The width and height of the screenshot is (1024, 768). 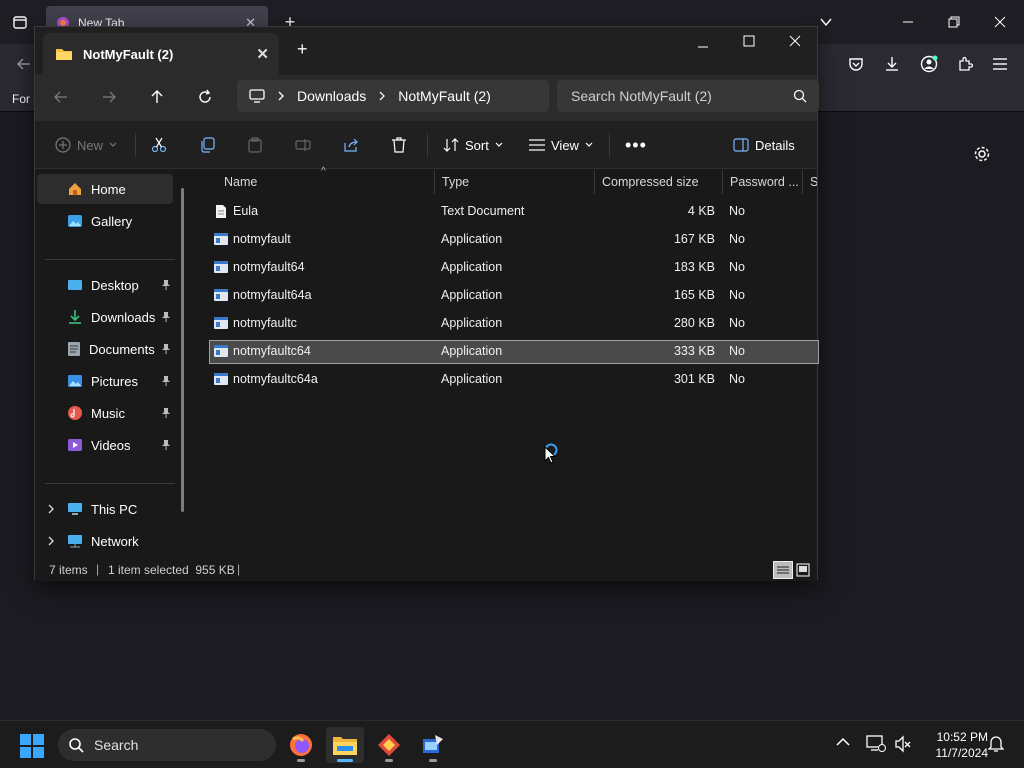 I want to click on pocket-icon, so click(x=856, y=64).